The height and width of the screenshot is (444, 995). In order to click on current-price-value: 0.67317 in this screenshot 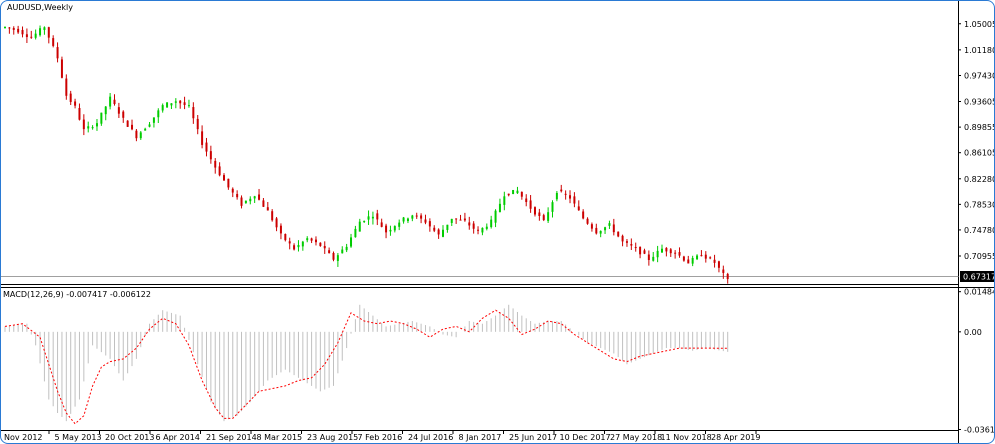, I will do `click(978, 277)`.